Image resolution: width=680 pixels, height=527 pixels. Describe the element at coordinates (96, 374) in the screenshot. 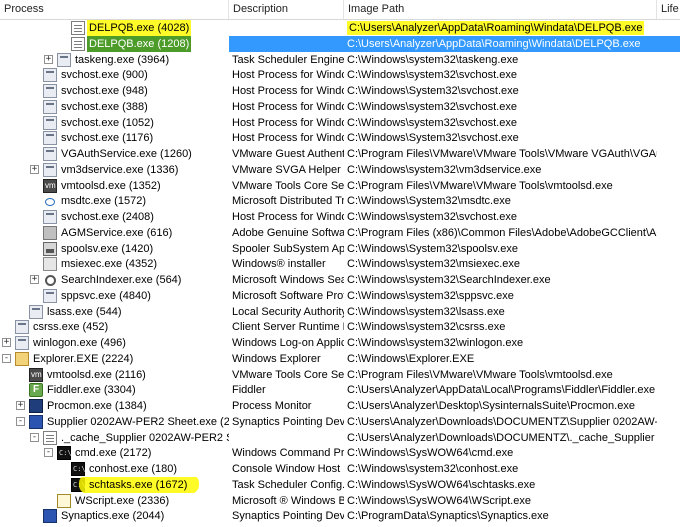

I see `process-name: vmtoolsd.exe (2116)` at that location.